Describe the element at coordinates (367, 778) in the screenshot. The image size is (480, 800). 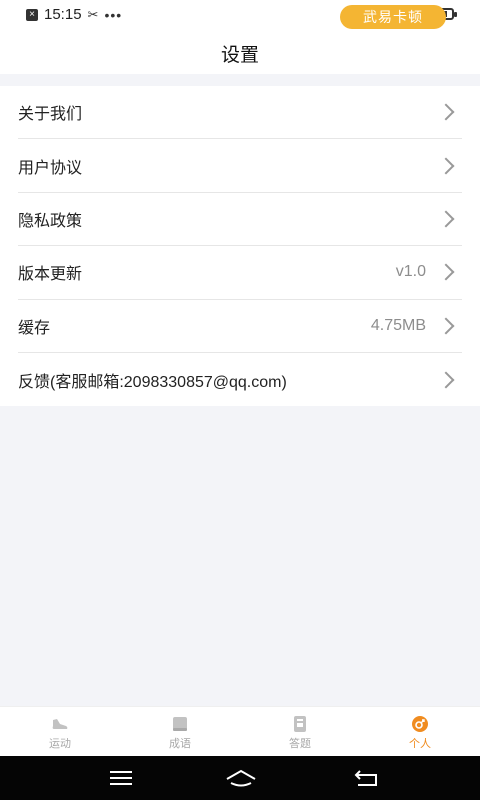
I see `back-icon` at that location.